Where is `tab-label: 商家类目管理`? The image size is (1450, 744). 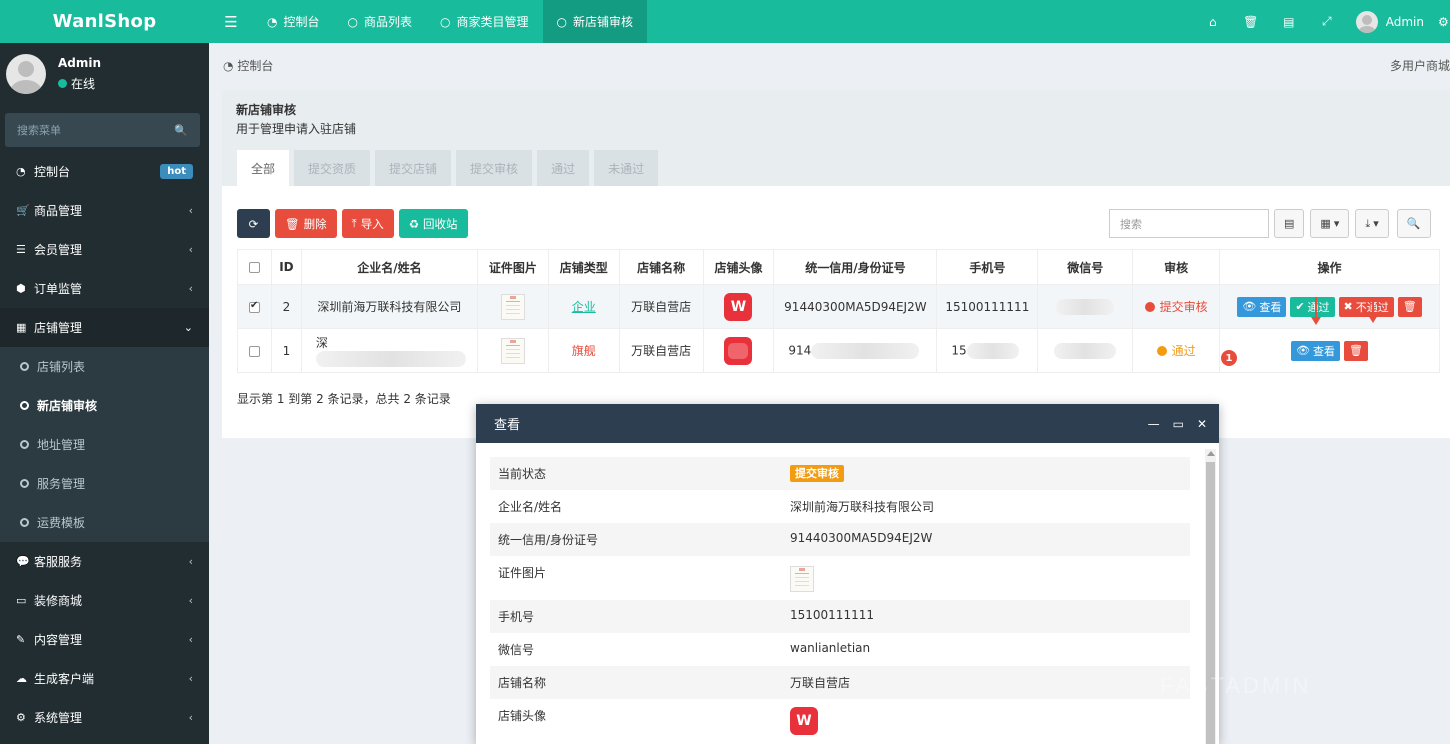
tab-label: 商家类目管理 is located at coordinates (492, 22).